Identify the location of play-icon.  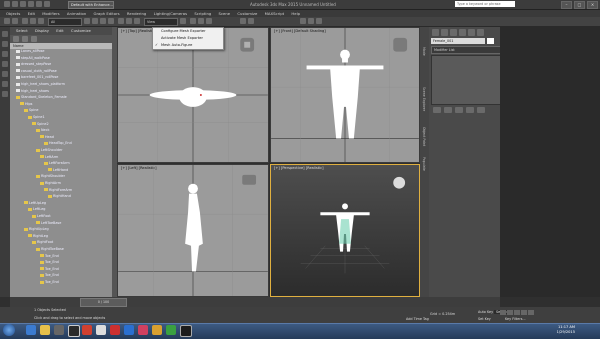
(517, 312).